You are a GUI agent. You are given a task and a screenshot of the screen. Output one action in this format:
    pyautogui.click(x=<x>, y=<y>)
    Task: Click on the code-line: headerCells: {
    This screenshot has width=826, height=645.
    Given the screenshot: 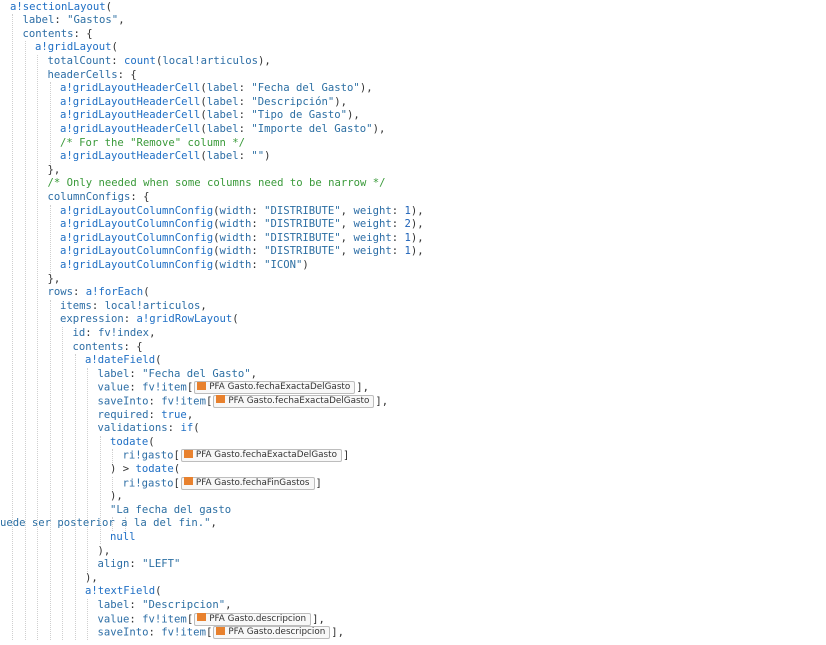 What is the action you would take?
    pyautogui.click(x=92, y=76)
    